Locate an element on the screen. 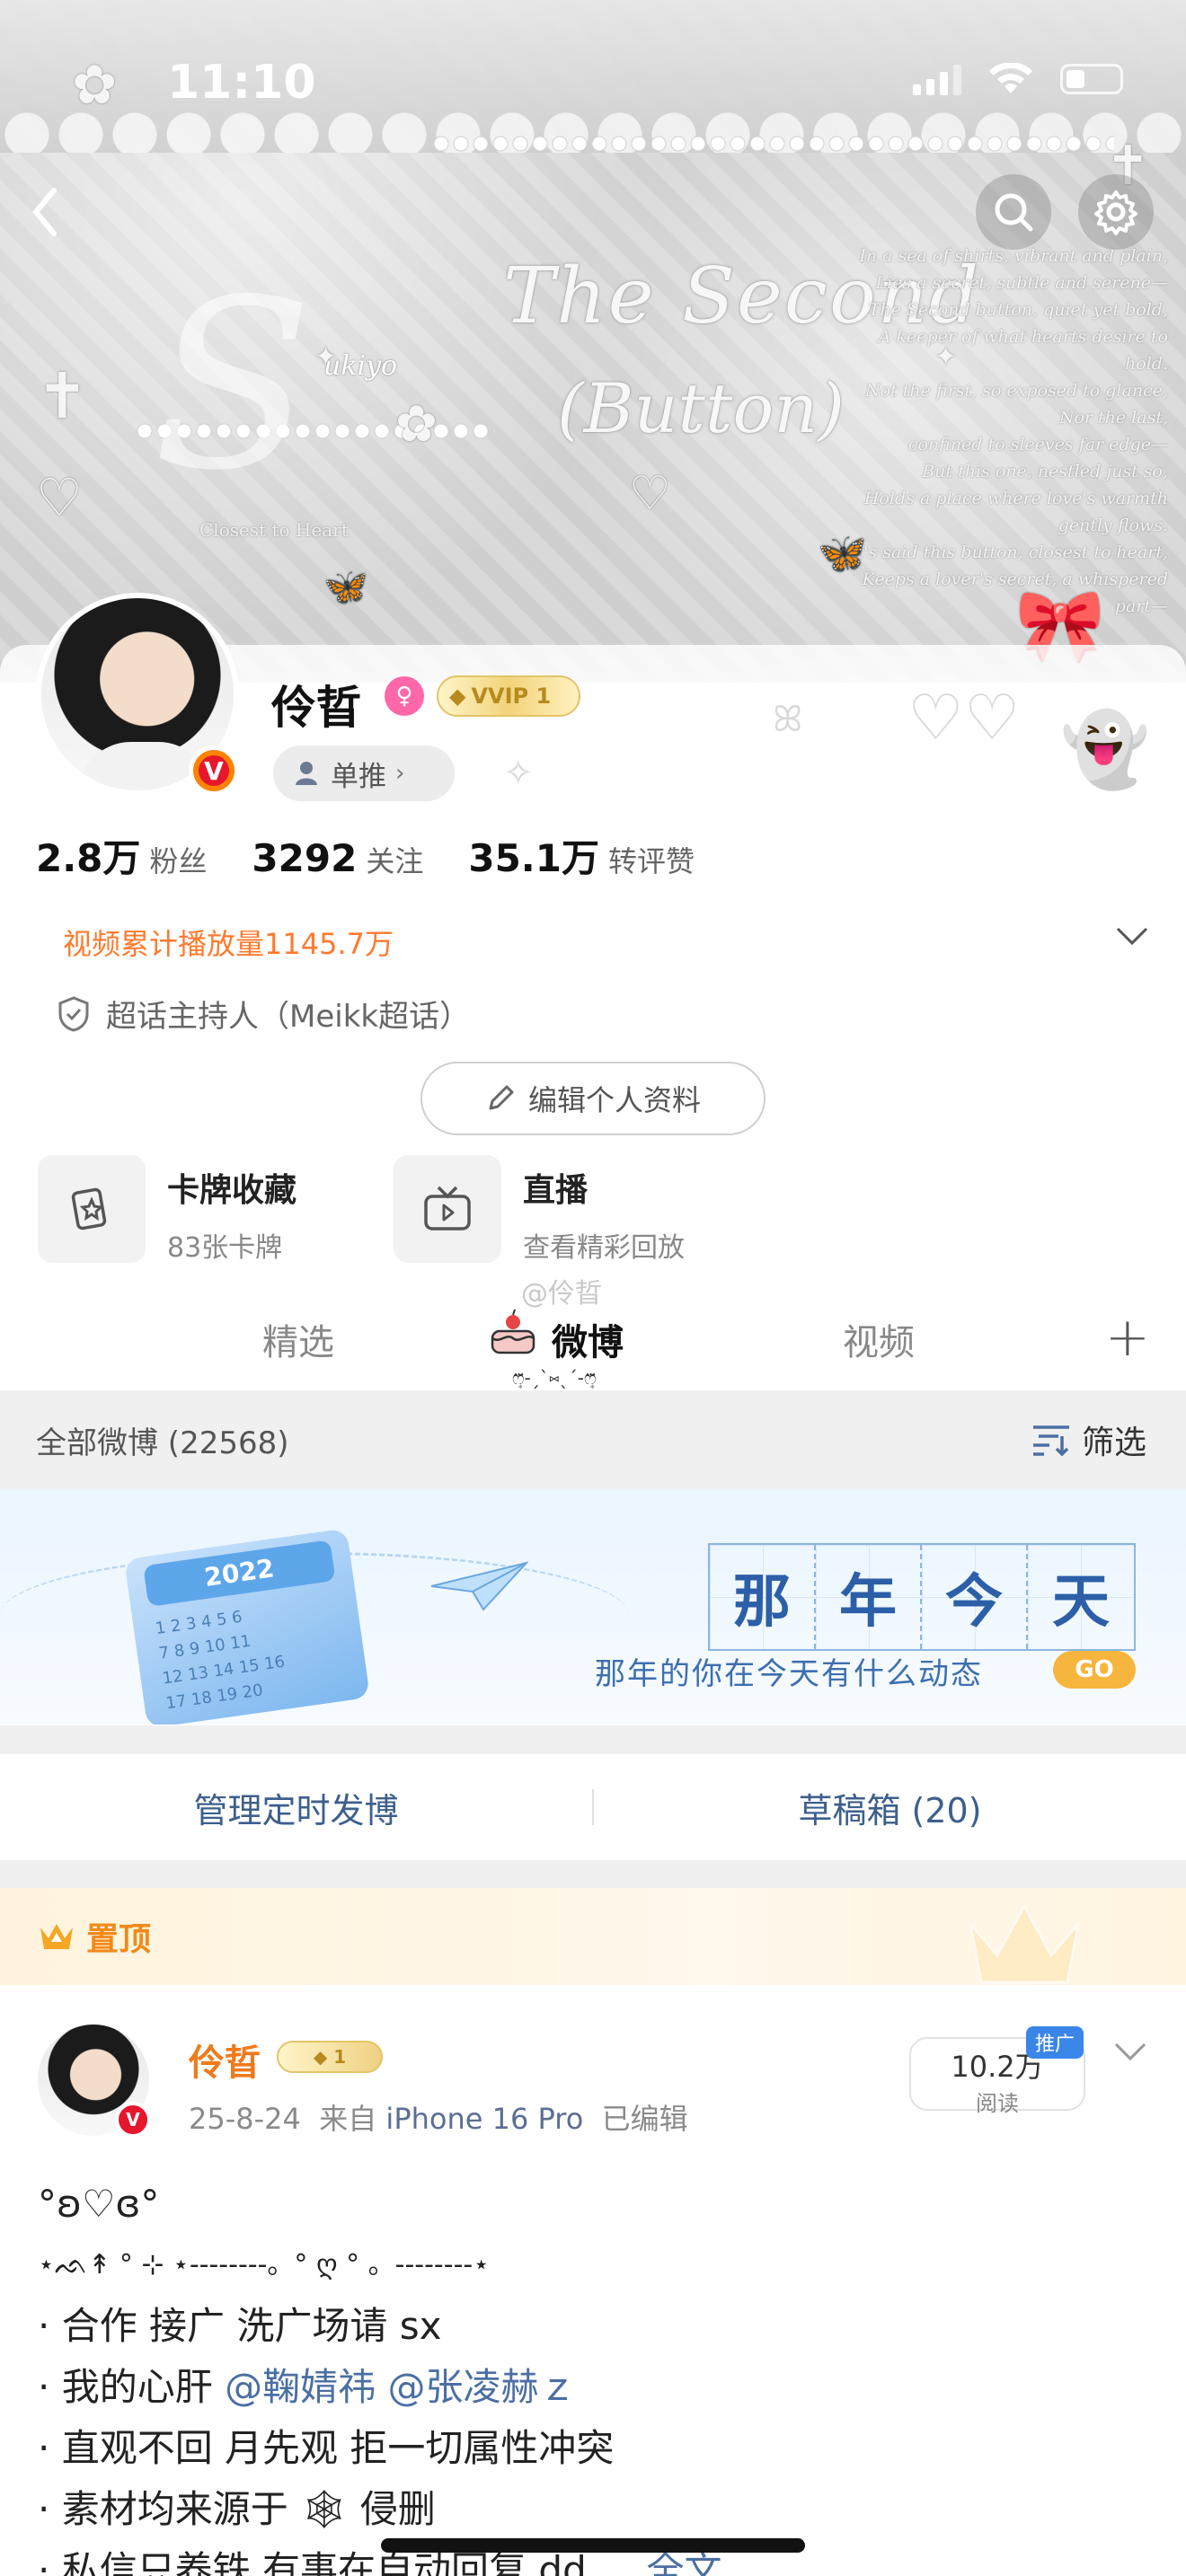 This screenshot has height=2576, width=1186. mention-link: @张凌赫ｚ is located at coordinates (481, 2387).